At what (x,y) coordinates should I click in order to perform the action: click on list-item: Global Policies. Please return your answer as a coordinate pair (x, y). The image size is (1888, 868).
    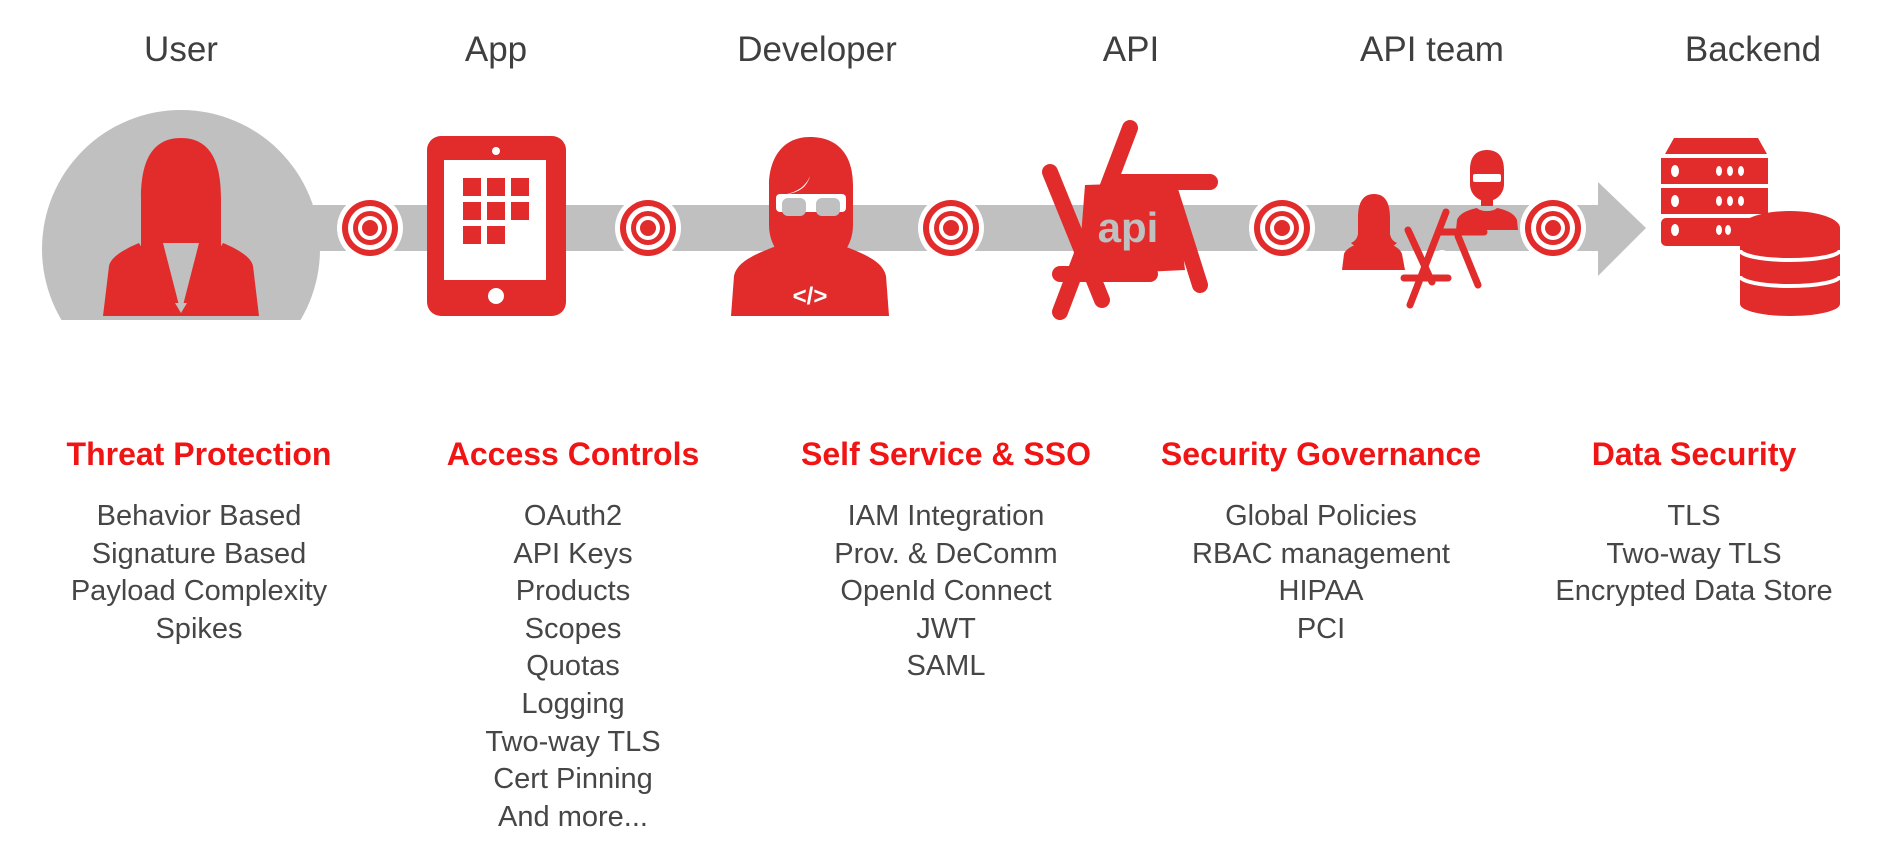
    Looking at the image, I should click on (1321, 516).